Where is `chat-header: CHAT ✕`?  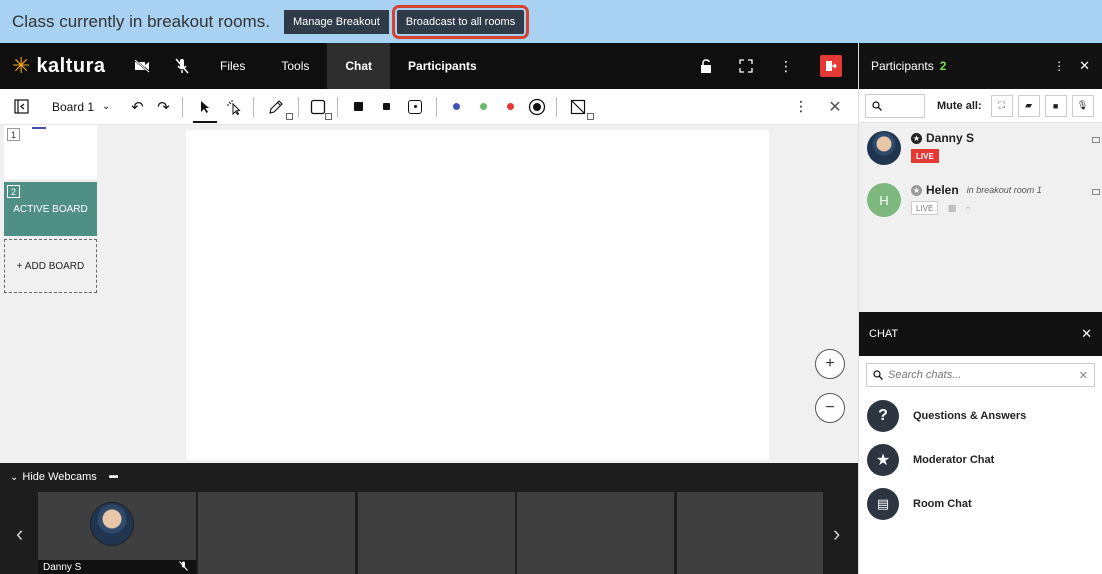
chat-header: CHAT ✕ is located at coordinates (980, 334).